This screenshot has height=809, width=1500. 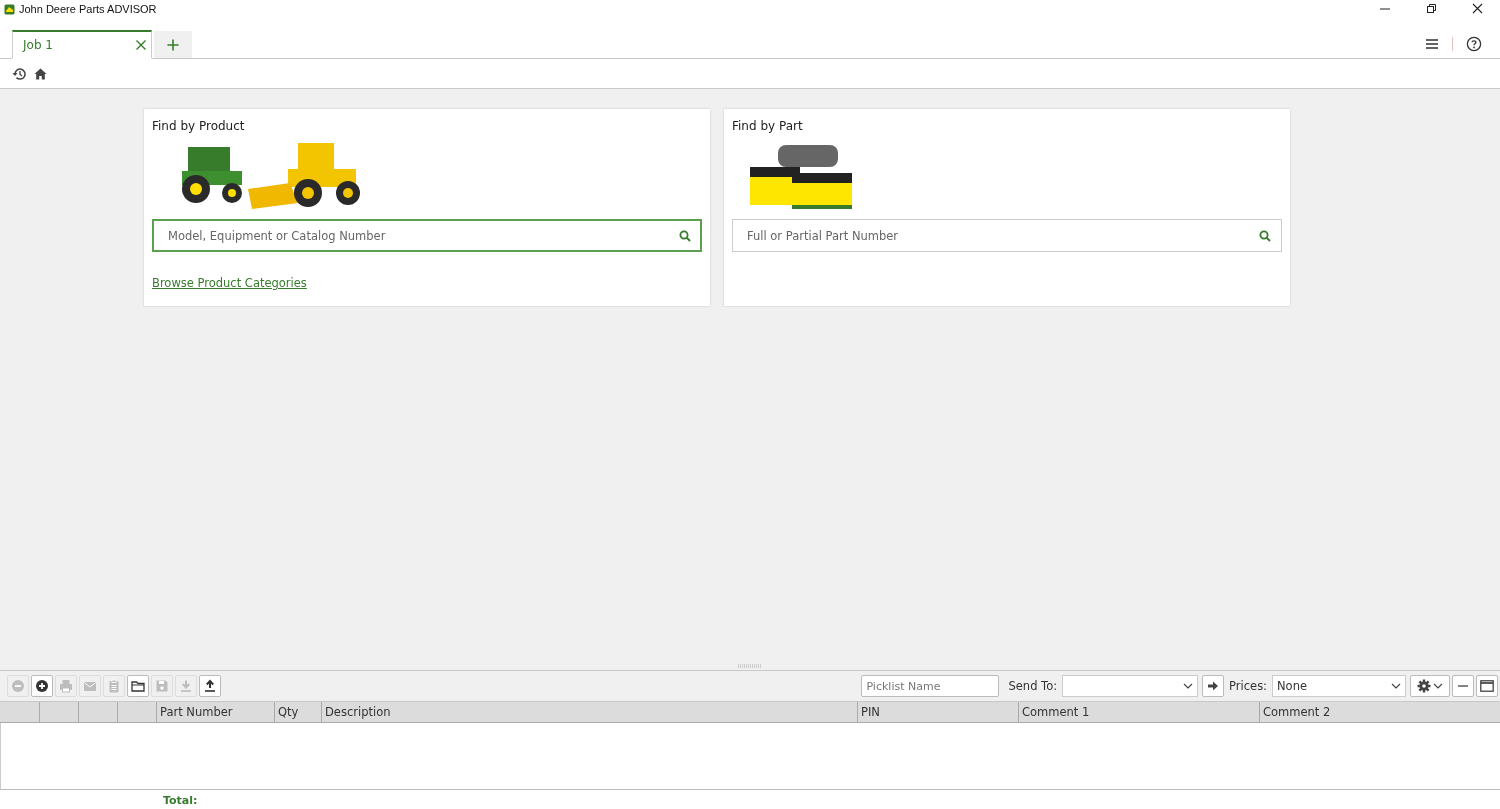 I want to click on column-header: Description, so click(x=590, y=712).